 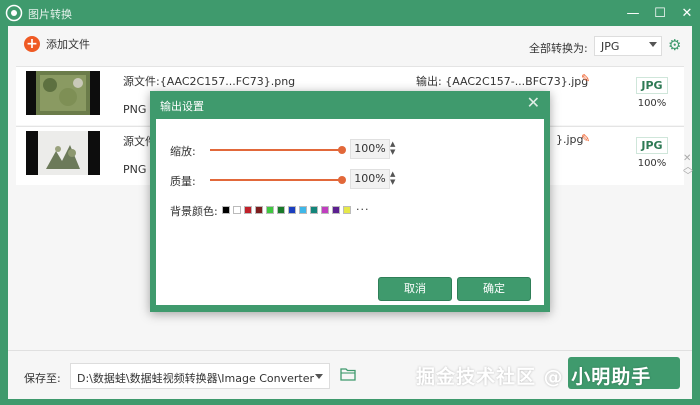 What do you see at coordinates (278, 180) in the screenshot?
I see `quality-slider` at bounding box center [278, 180].